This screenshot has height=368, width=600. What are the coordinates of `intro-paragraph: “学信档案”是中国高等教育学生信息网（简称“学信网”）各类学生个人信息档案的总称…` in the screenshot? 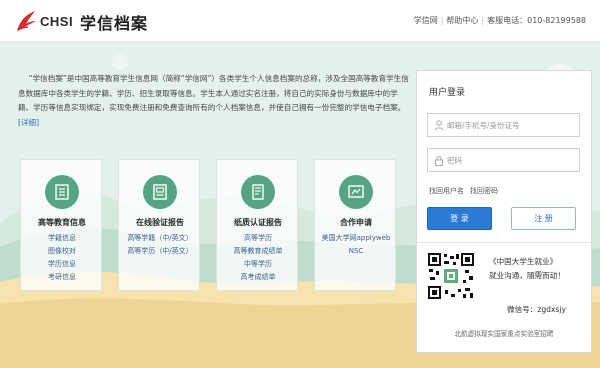 It's located at (214, 101).